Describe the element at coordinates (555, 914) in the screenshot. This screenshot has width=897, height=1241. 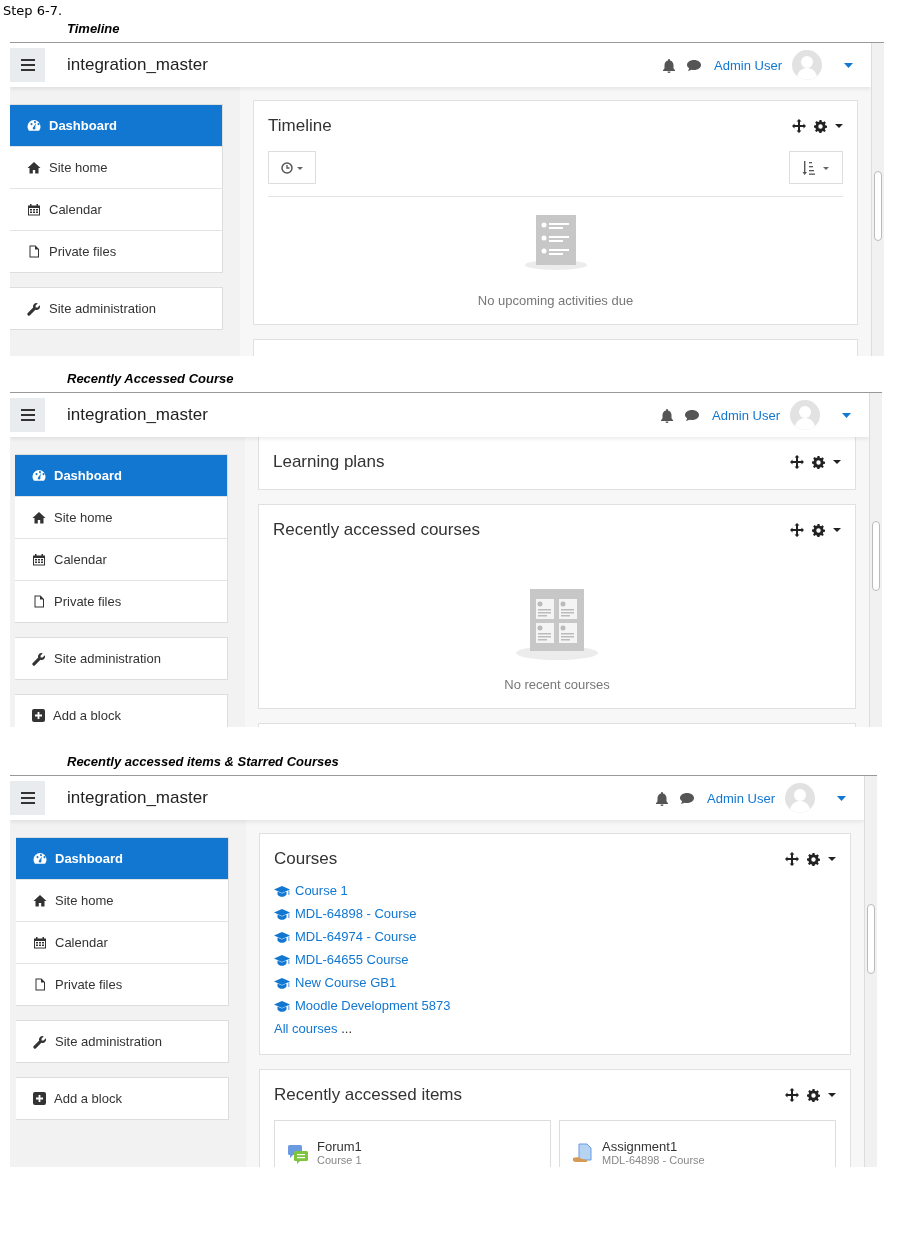
I see `course-link: MDL-64898 - Course` at that location.